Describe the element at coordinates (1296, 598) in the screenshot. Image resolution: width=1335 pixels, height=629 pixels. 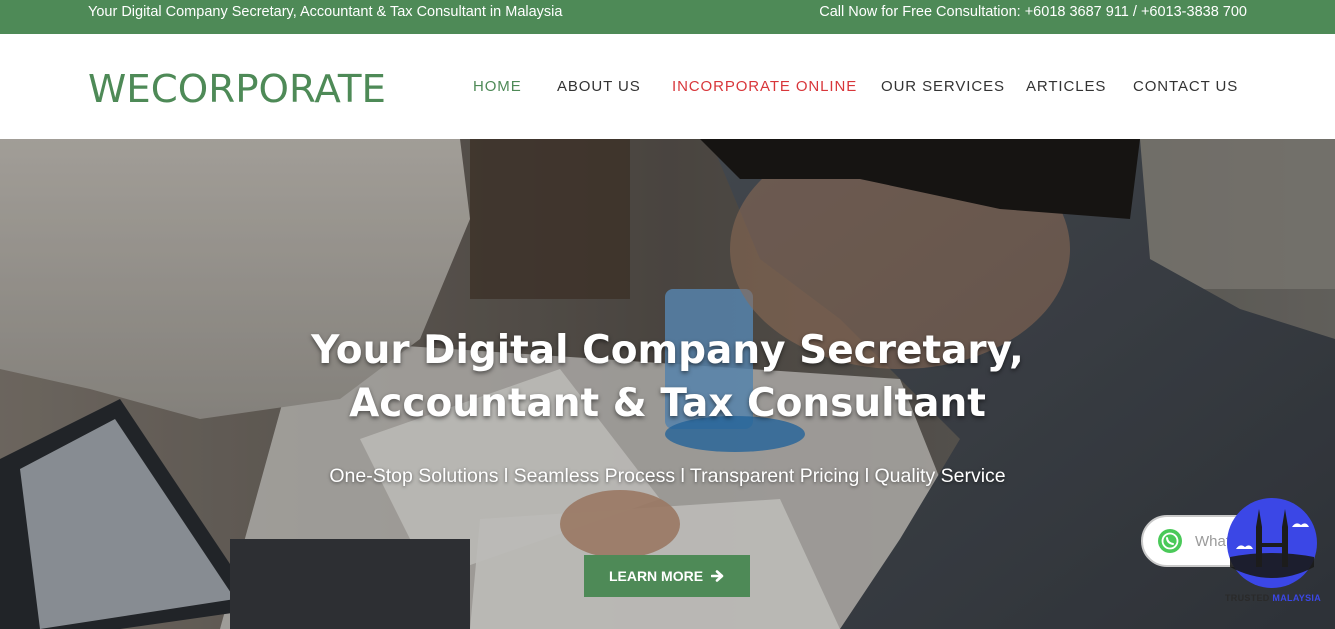
I see `badge-caption-accent: MALAYSIA` at that location.